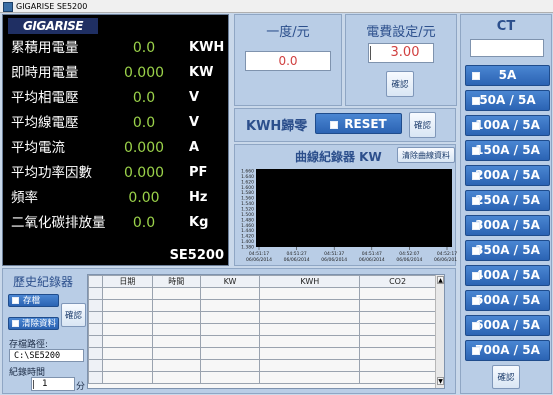  I want to click on ct-option-button: 500A / 5A, so click(507, 300).